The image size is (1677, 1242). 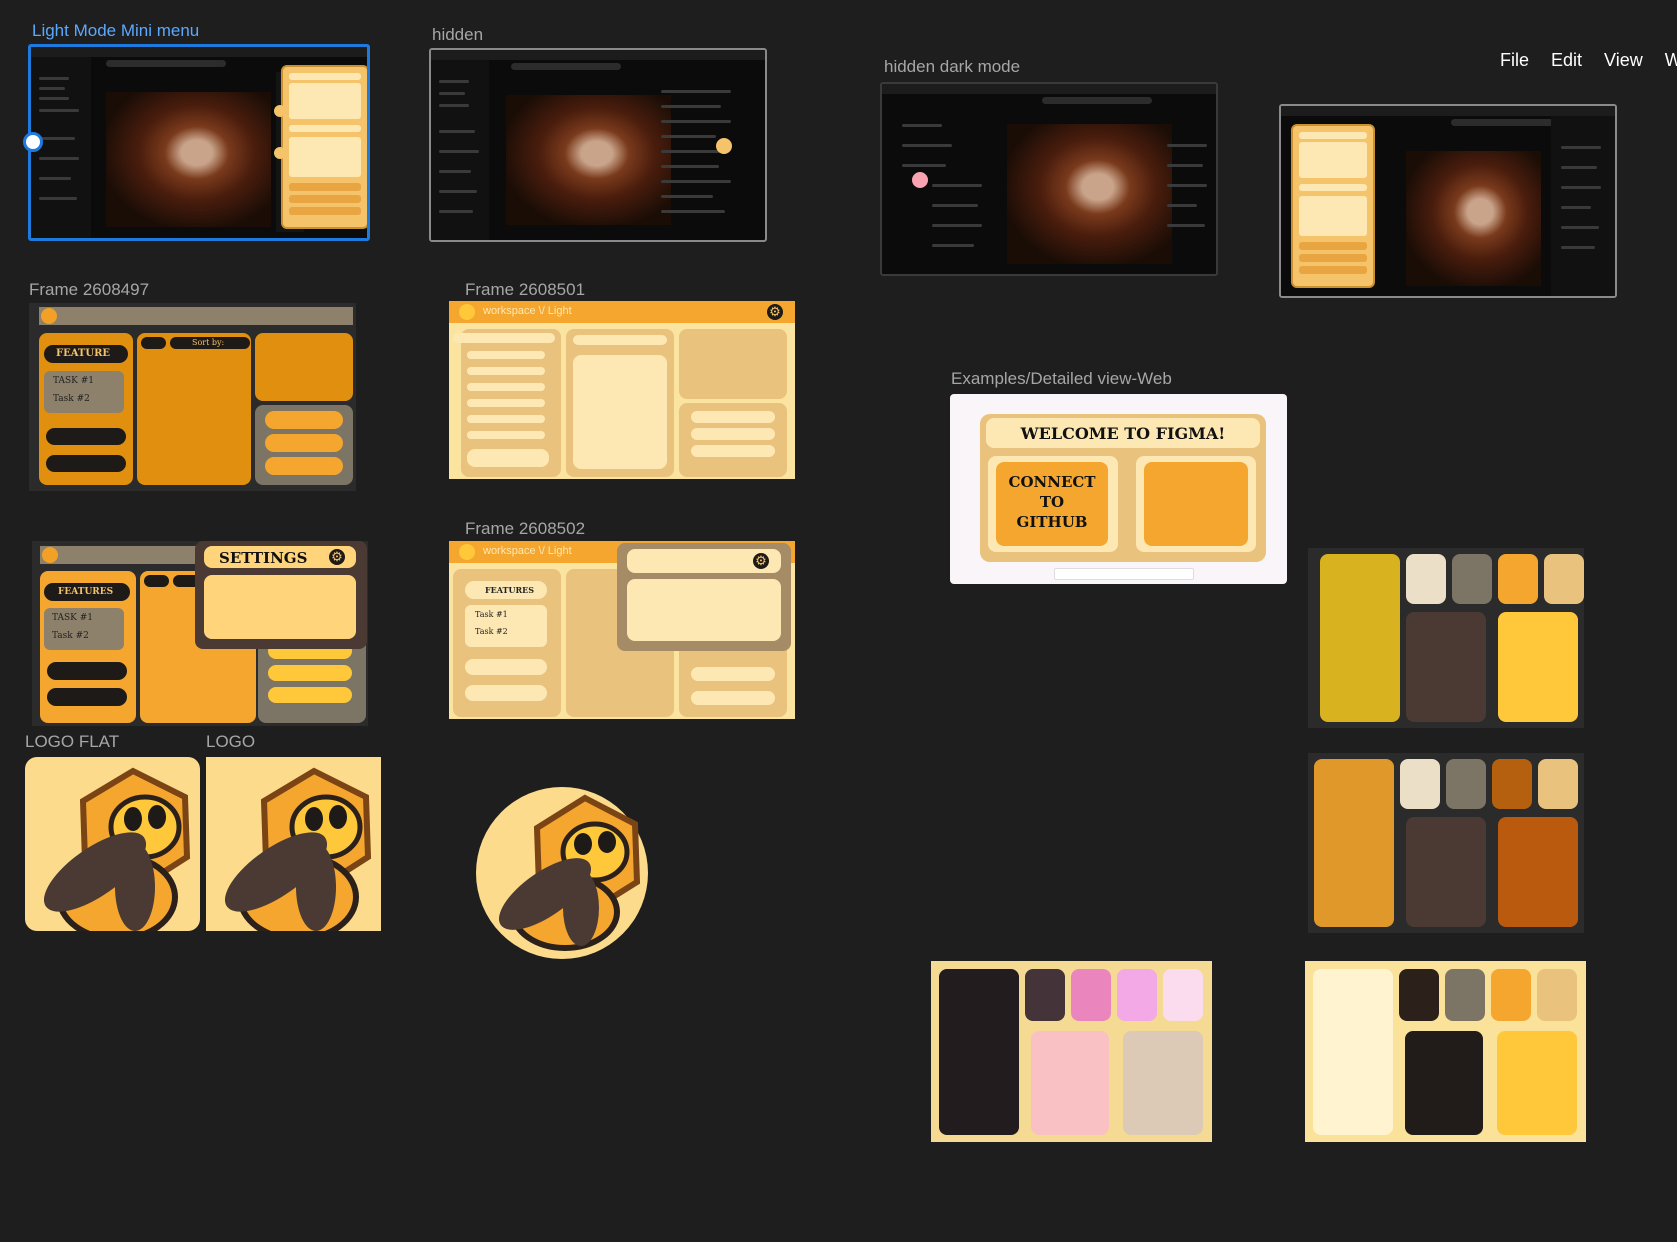 I want to click on frame-label-light-mini: Light Mode Mini menu, so click(x=115, y=31).